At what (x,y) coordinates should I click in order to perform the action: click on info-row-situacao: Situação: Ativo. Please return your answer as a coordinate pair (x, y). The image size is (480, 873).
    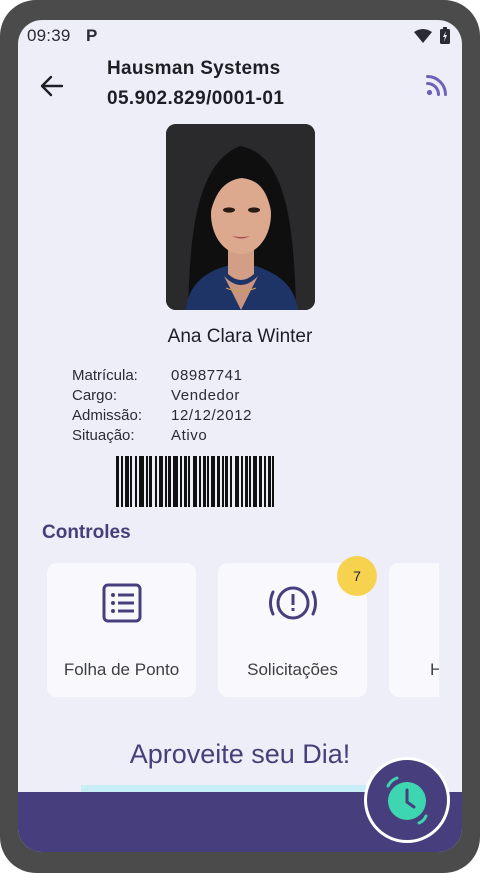
    Looking at the image, I should click on (162, 436).